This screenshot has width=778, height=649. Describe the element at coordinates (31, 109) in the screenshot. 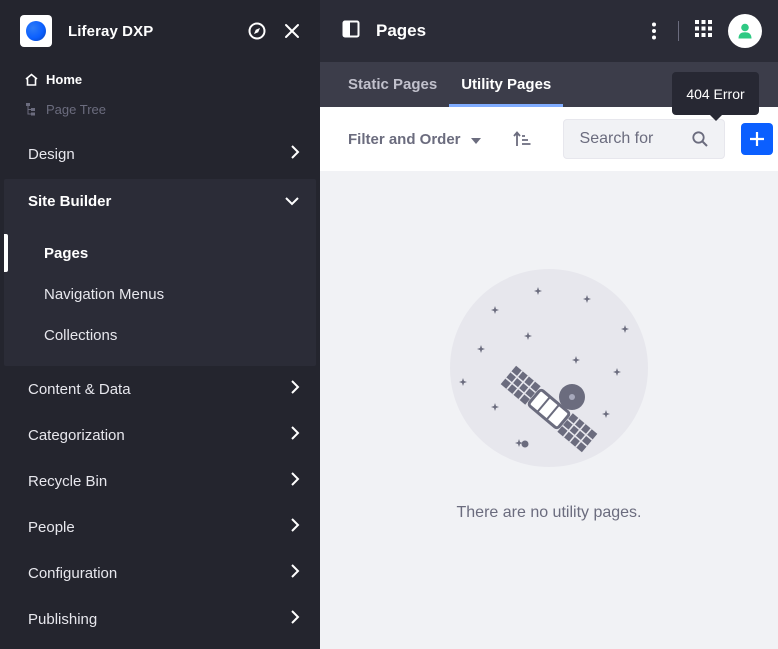

I see `page-tree-icon` at that location.